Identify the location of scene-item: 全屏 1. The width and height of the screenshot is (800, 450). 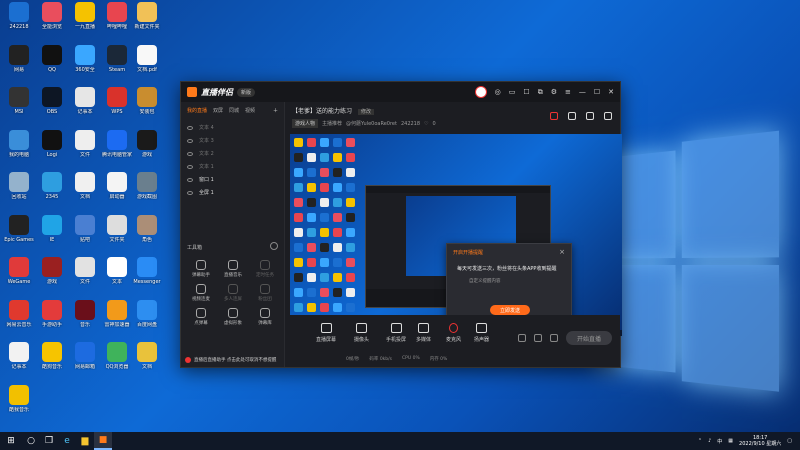
(232, 192).